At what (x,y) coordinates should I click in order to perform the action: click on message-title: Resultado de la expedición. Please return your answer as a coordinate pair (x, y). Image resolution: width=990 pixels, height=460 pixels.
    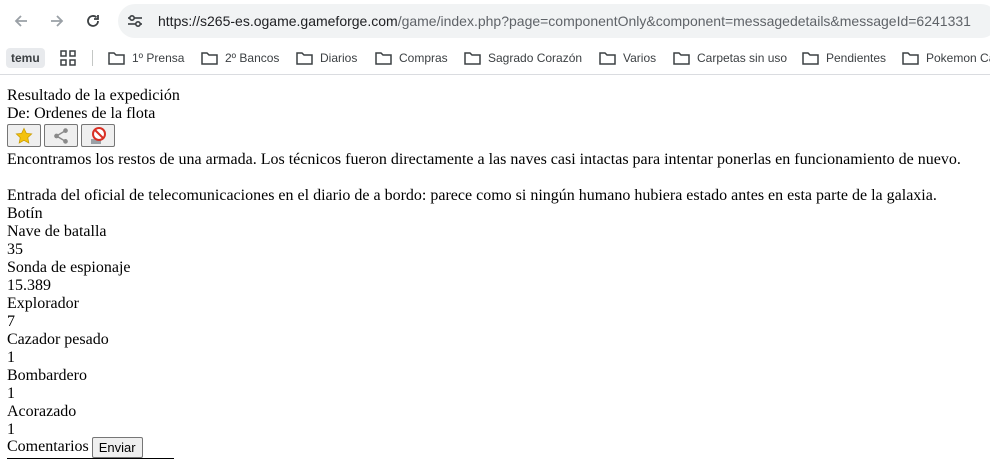
    Looking at the image, I should click on (93, 95).